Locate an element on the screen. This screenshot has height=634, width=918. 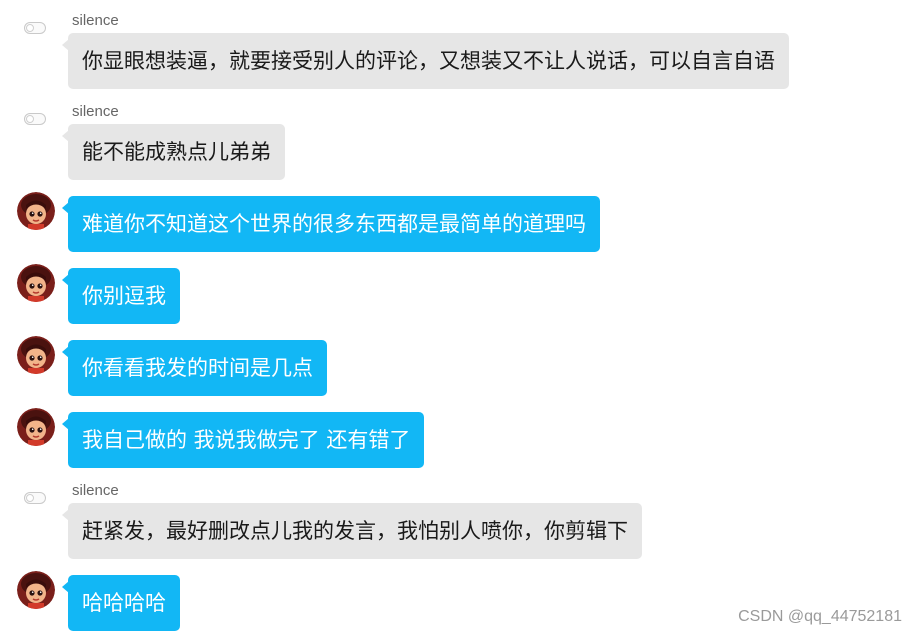
message-bubble: 我自己做的 我说我做完了 还有错了 is located at coordinates (243, 440).